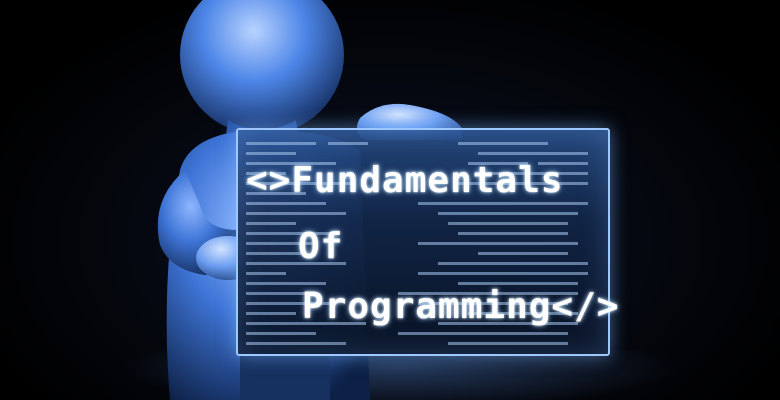  I want to click on title-word-of: Of, so click(321, 246).